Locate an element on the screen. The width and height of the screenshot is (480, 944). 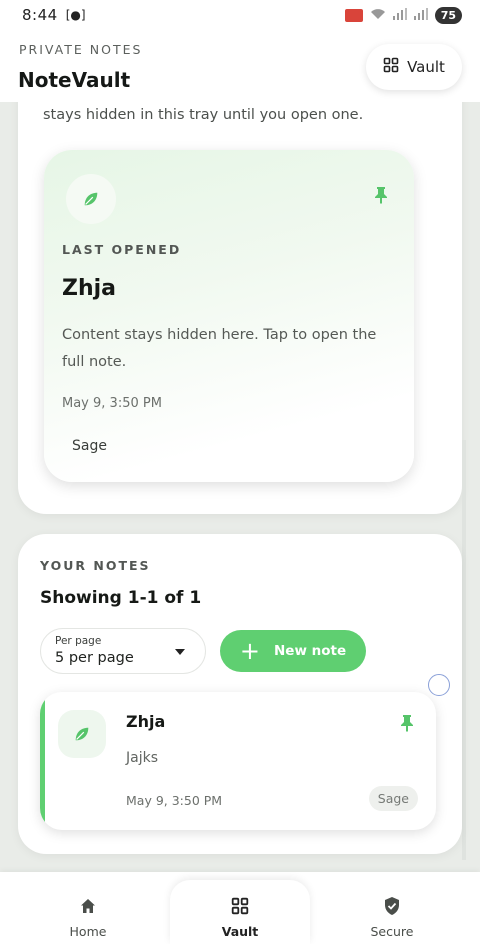
bottom-navigation: Home Vault Secure is located at coordinates (240, 908).